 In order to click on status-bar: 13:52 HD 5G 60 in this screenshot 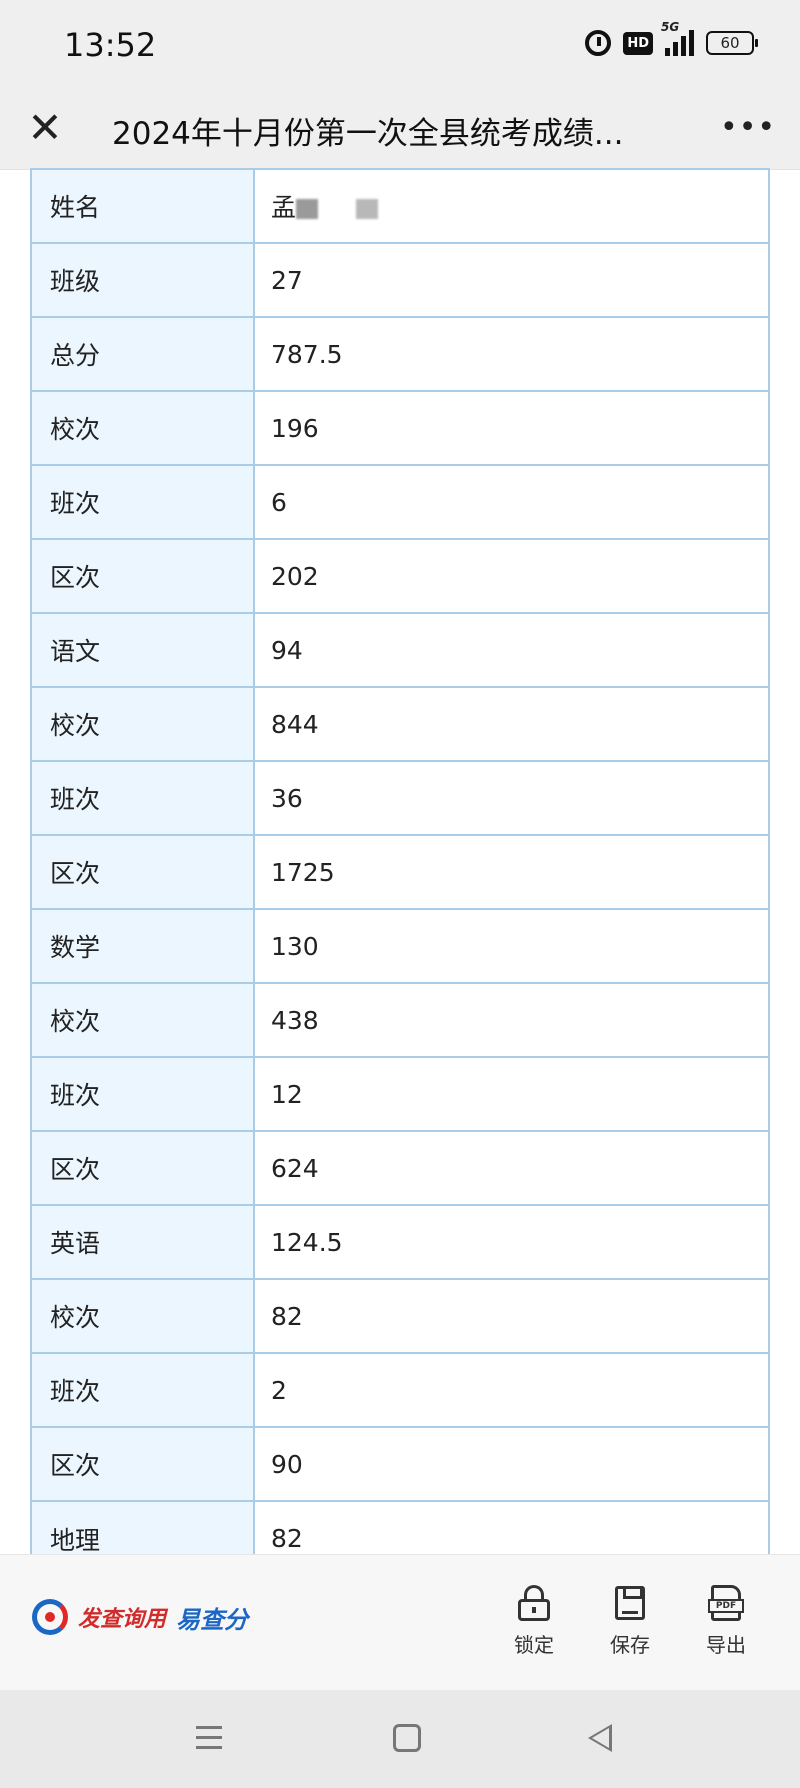, I will do `click(400, 46)`.